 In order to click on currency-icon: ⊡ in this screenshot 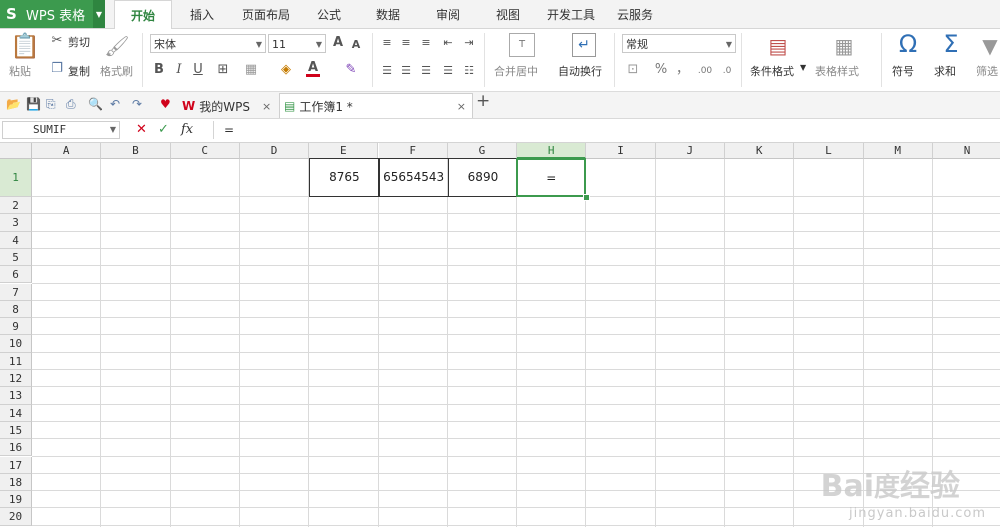, I will do `click(633, 70)`.